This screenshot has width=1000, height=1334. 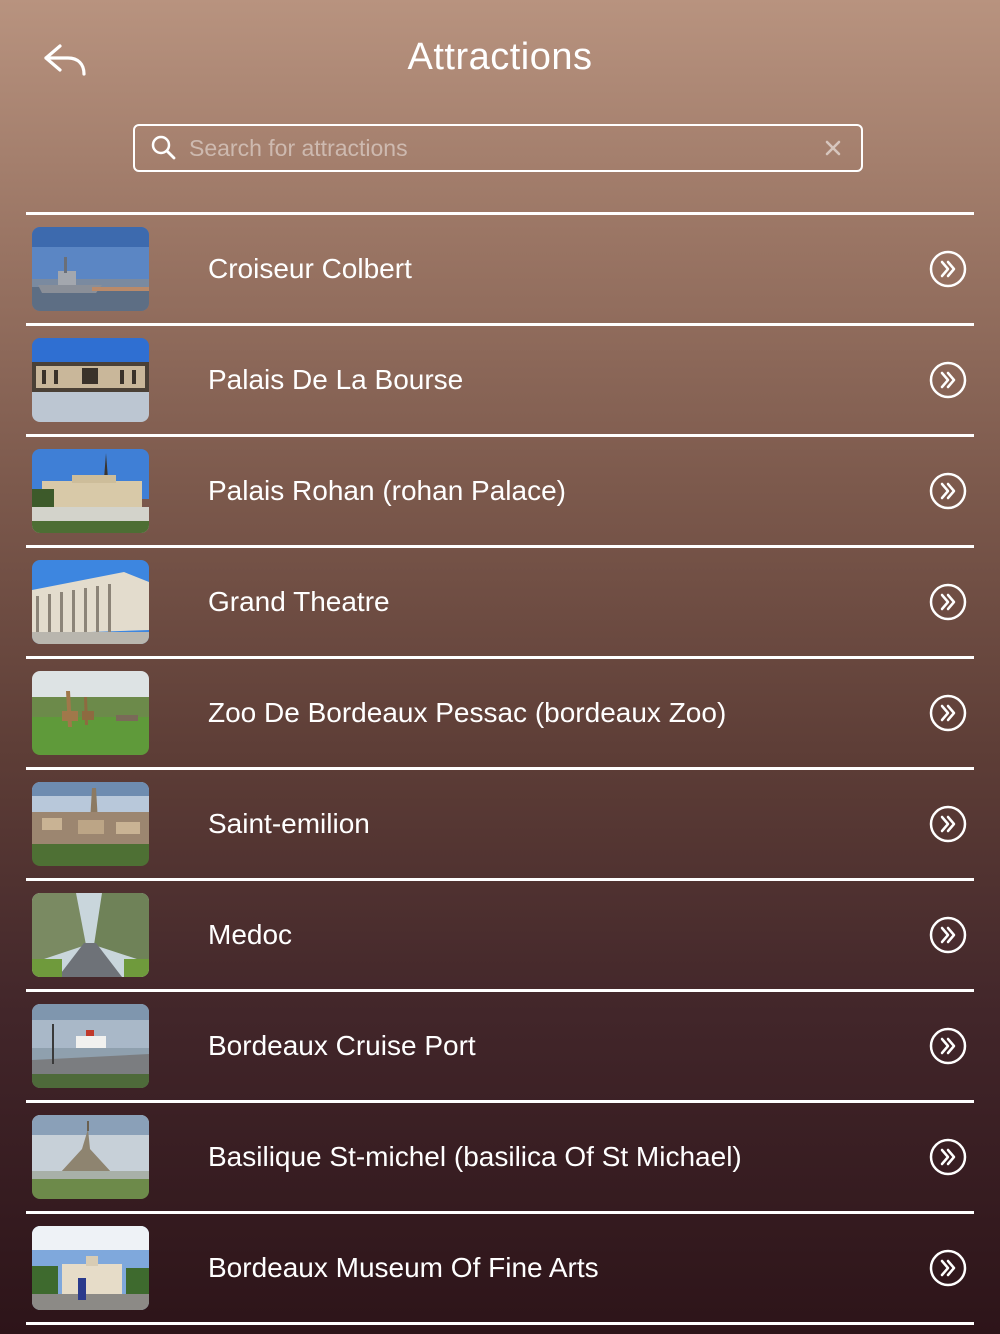 I want to click on list-item-label: Zoo De Bordeaux Pessac (bordeaux Zoo), so click(x=467, y=712).